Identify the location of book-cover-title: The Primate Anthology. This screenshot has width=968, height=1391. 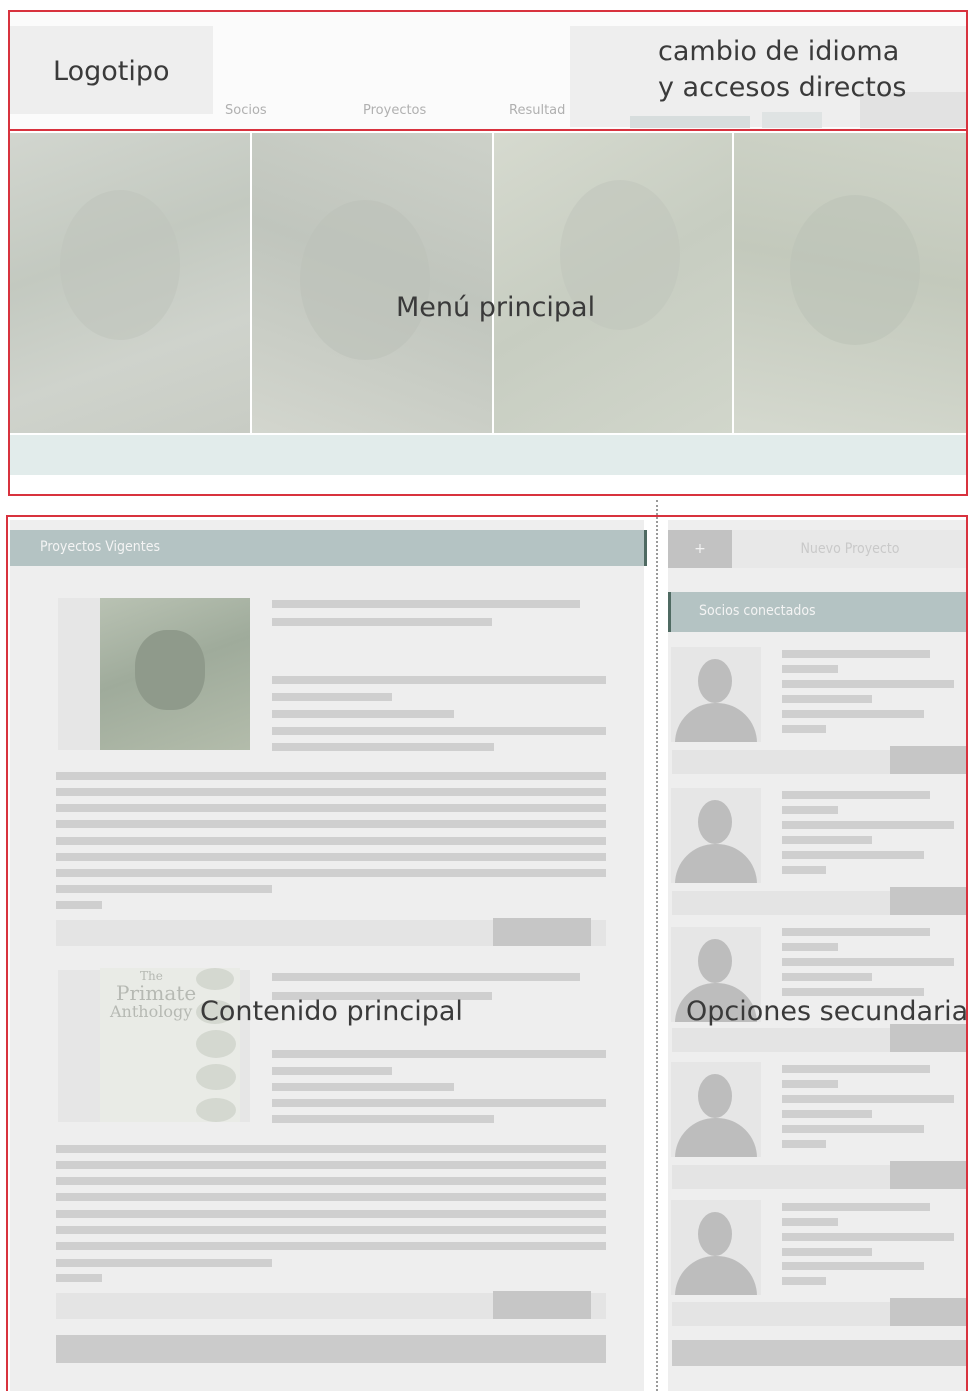
(155, 995).